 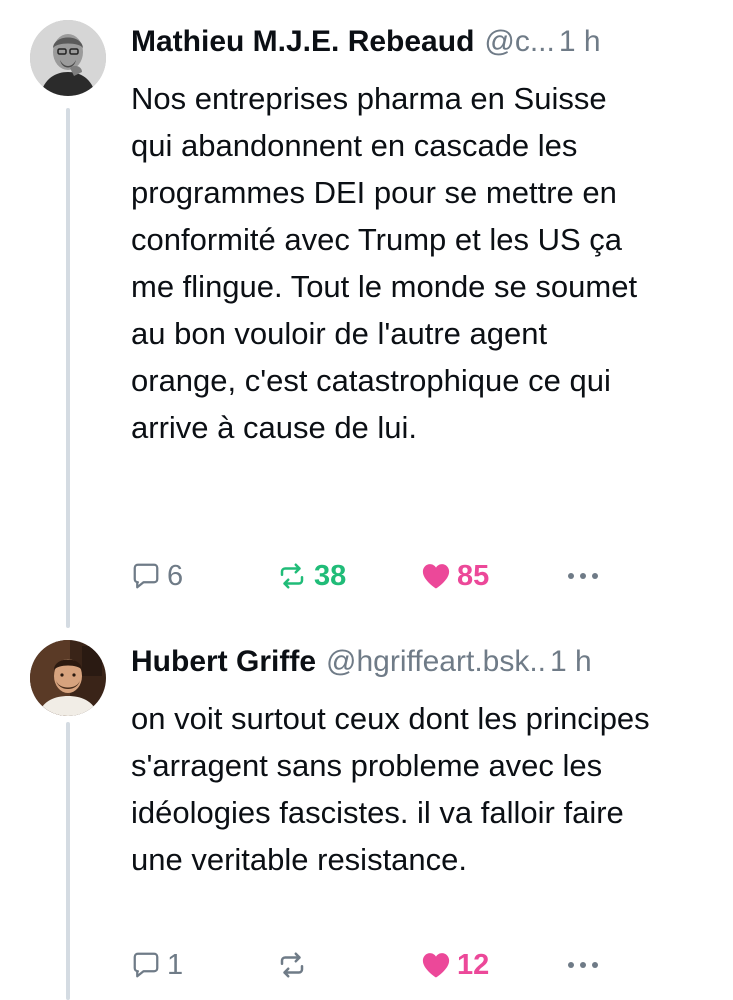 I want to click on reply-button: 6, so click(x=157, y=576).